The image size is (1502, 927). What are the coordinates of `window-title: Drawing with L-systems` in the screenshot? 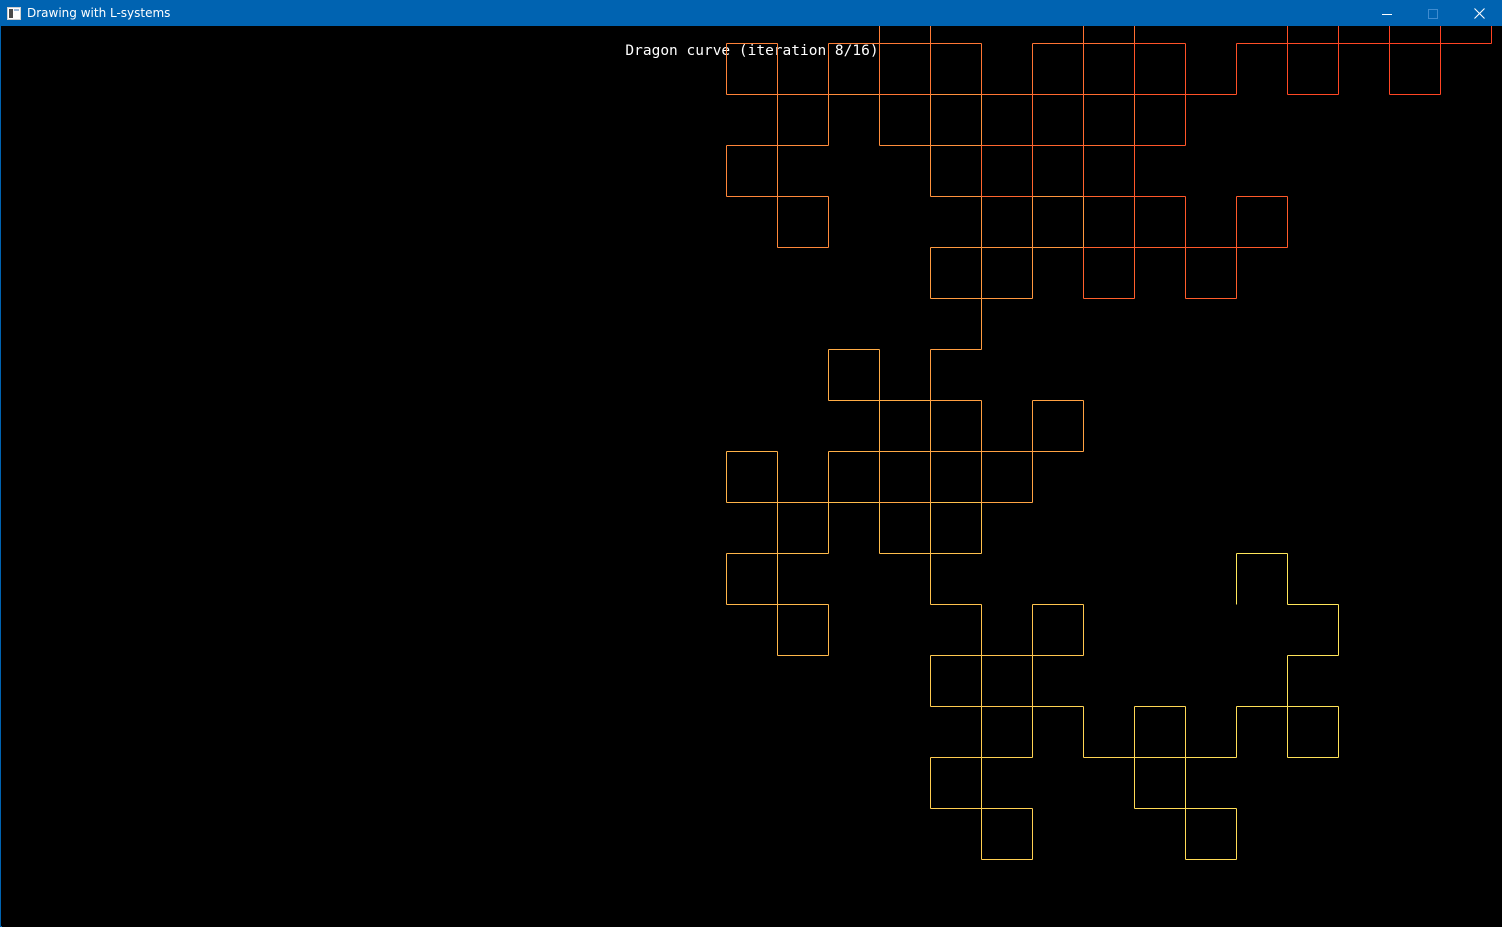 It's located at (99, 13).